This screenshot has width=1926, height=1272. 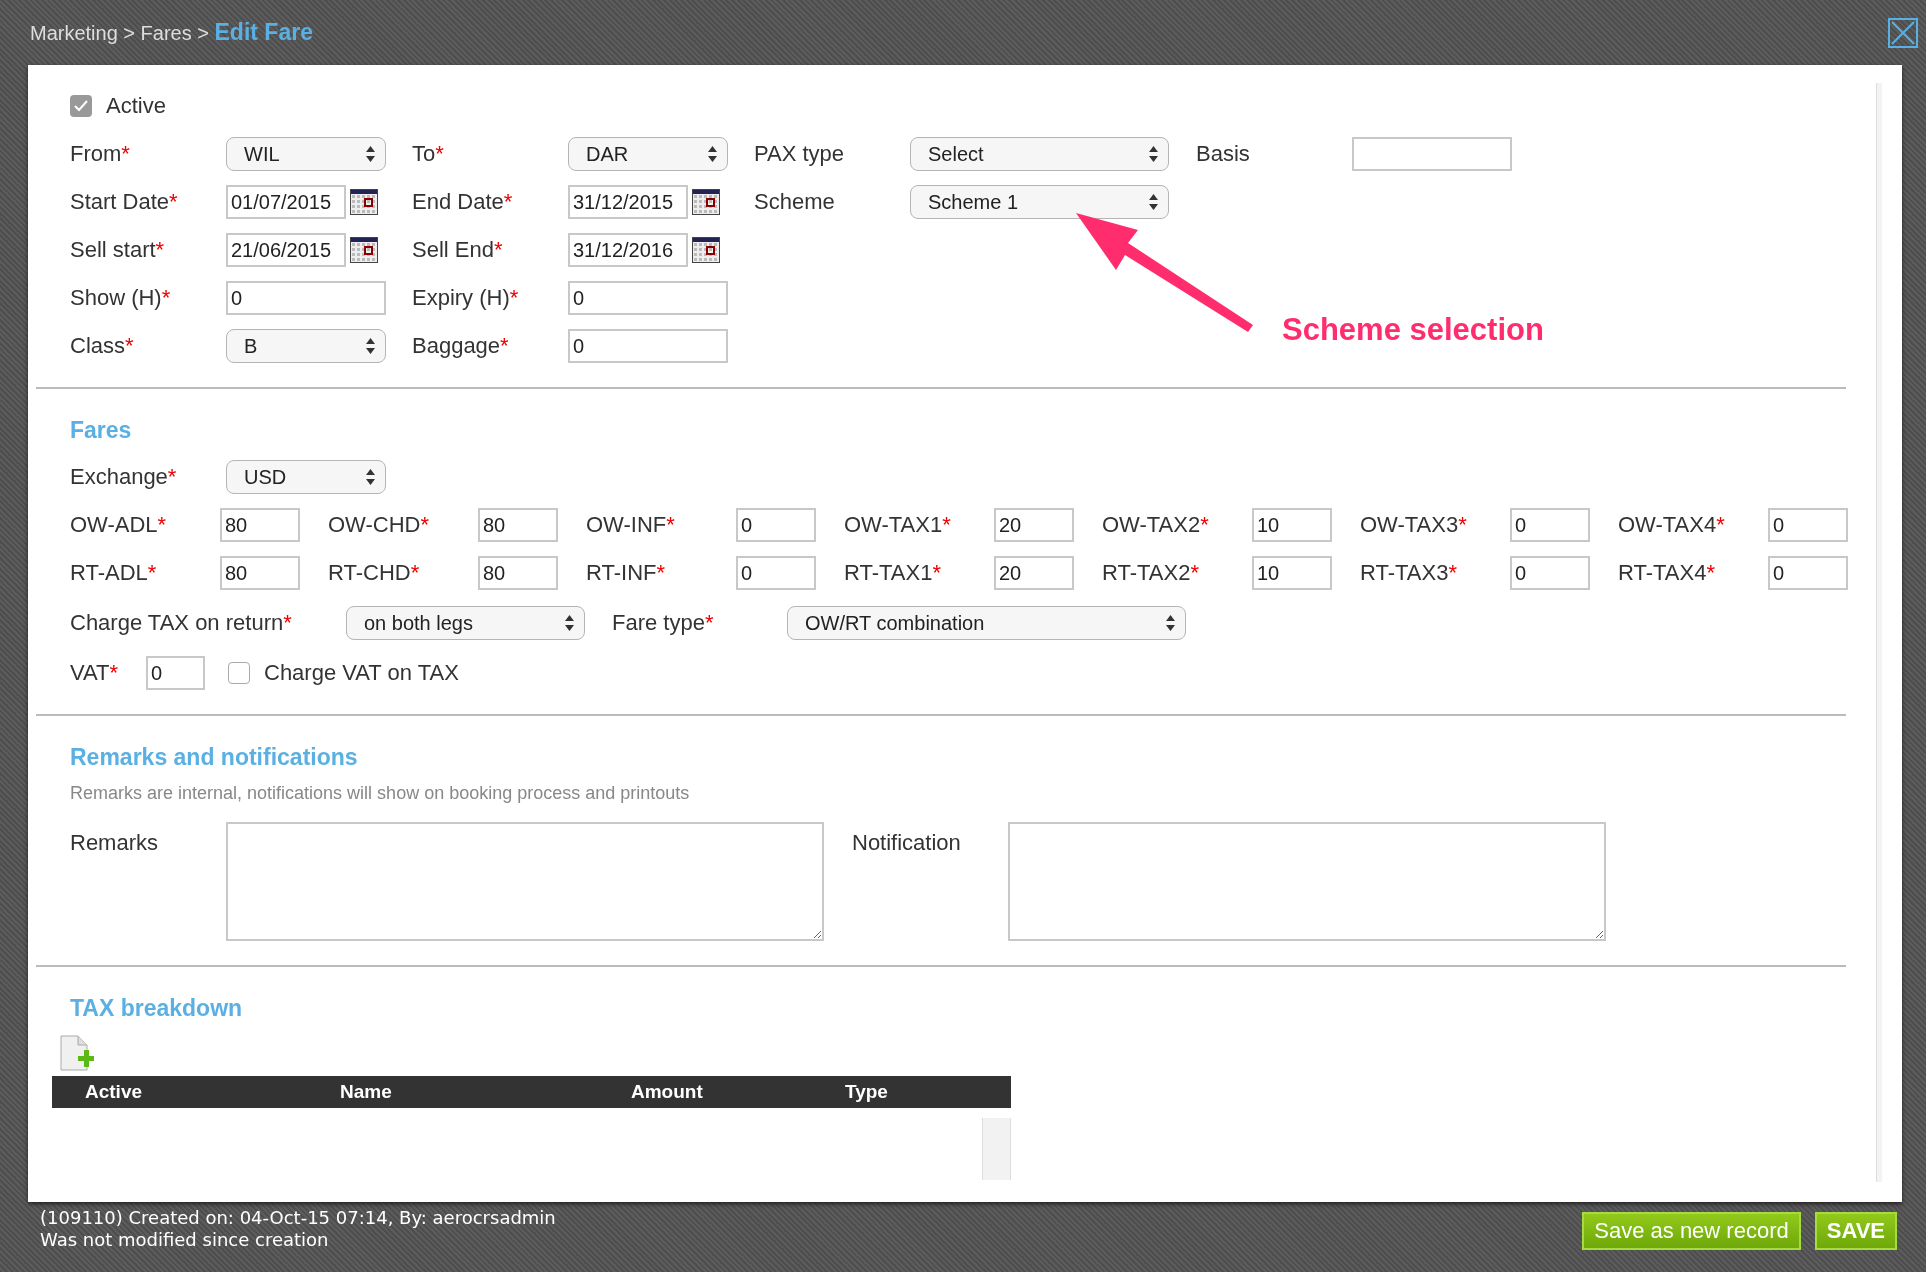 What do you see at coordinates (1903, 32) in the screenshot?
I see `close-icon` at bounding box center [1903, 32].